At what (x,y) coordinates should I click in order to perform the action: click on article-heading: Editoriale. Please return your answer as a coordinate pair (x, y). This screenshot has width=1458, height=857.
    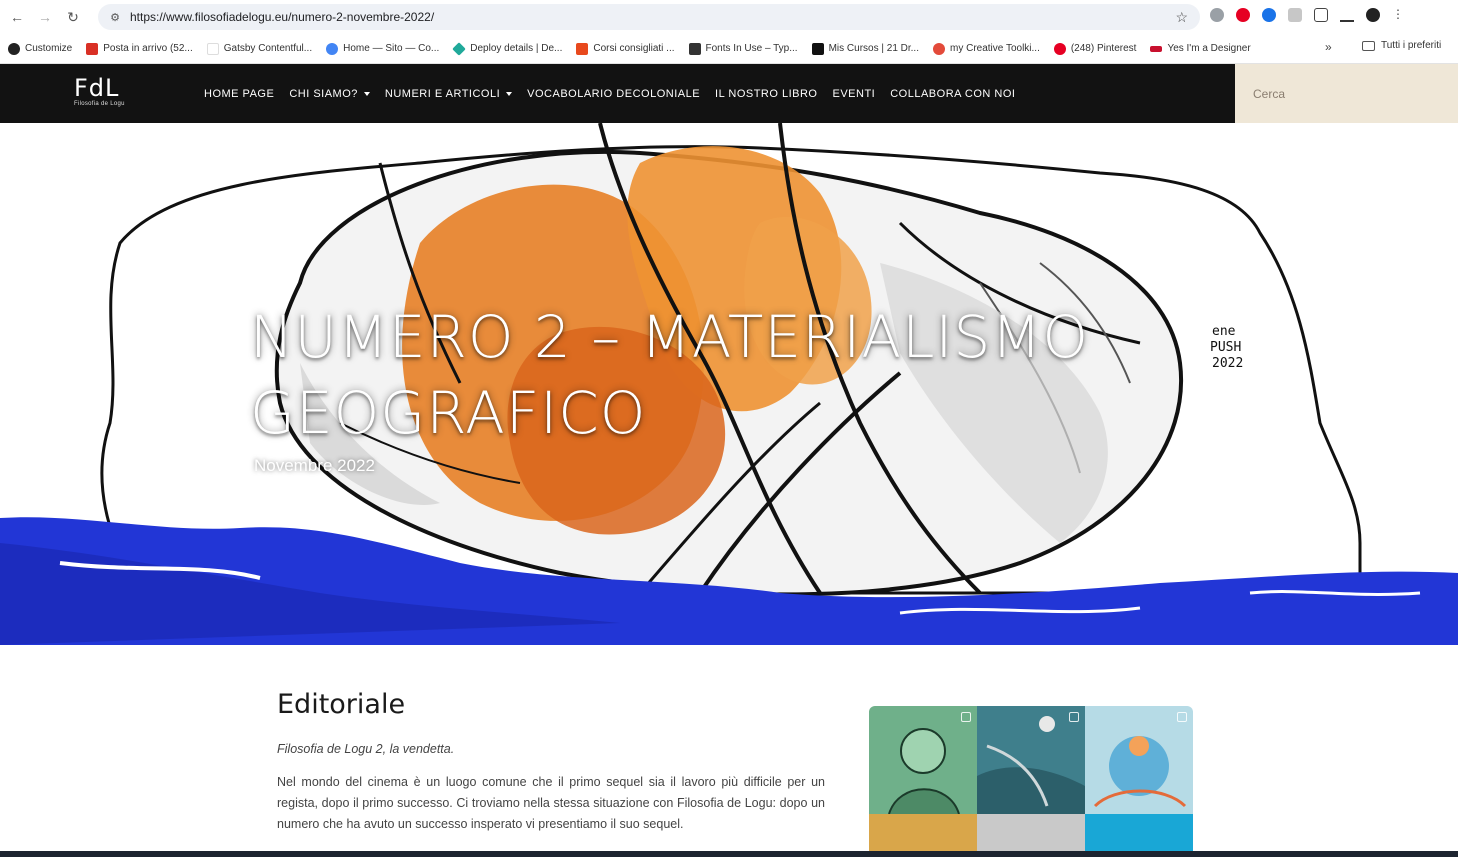
    Looking at the image, I should click on (341, 704).